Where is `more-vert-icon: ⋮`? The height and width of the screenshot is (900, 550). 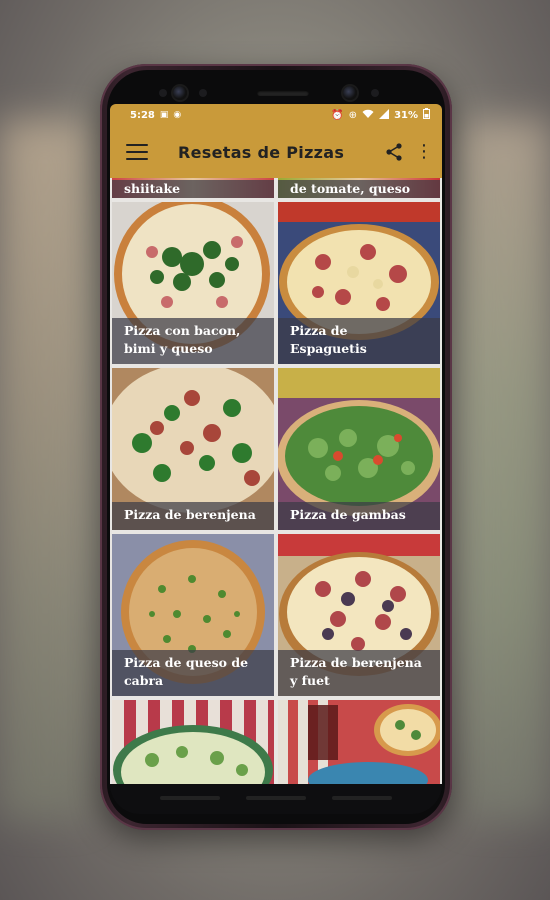
more-vert-icon: ⋮ is located at coordinates (424, 152).